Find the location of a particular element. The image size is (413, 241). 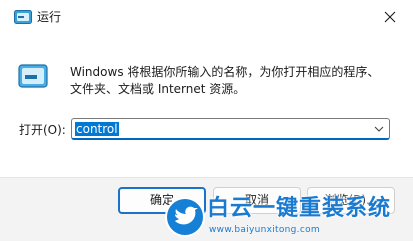

watermark: 白云一键重装系统 www.baiyunxitong.com is located at coordinates (289, 218).